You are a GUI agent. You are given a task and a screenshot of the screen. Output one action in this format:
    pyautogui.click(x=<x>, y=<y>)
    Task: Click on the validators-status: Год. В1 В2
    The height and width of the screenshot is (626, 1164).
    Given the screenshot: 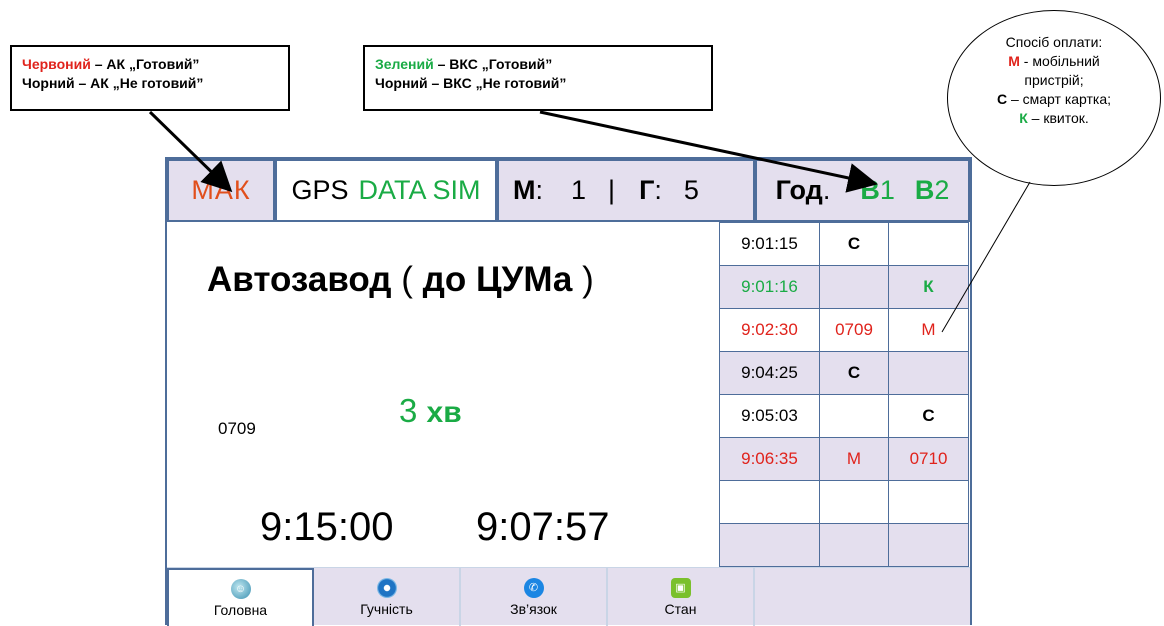 What is the action you would take?
    pyautogui.click(x=862, y=190)
    